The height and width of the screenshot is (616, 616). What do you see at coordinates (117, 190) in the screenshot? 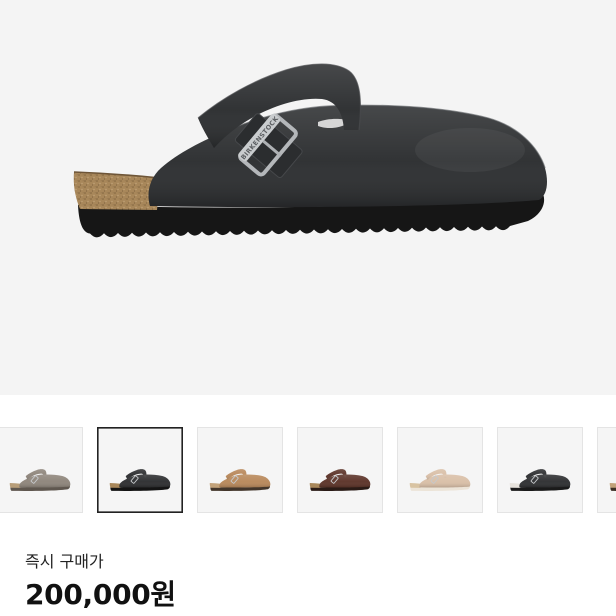
I see `cork-footbed` at bounding box center [117, 190].